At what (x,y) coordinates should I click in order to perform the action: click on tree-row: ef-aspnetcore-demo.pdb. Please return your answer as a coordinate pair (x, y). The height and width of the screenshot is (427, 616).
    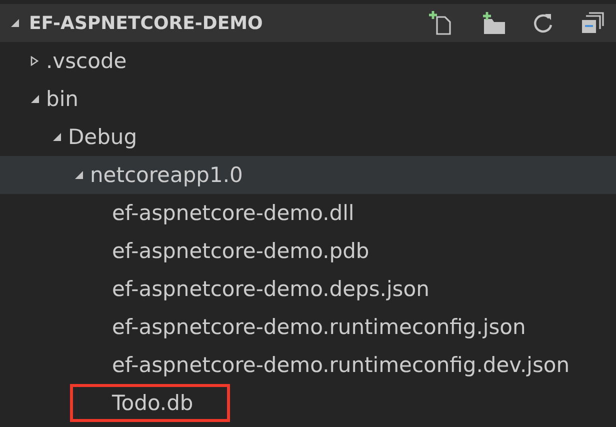
    Looking at the image, I should click on (308, 251).